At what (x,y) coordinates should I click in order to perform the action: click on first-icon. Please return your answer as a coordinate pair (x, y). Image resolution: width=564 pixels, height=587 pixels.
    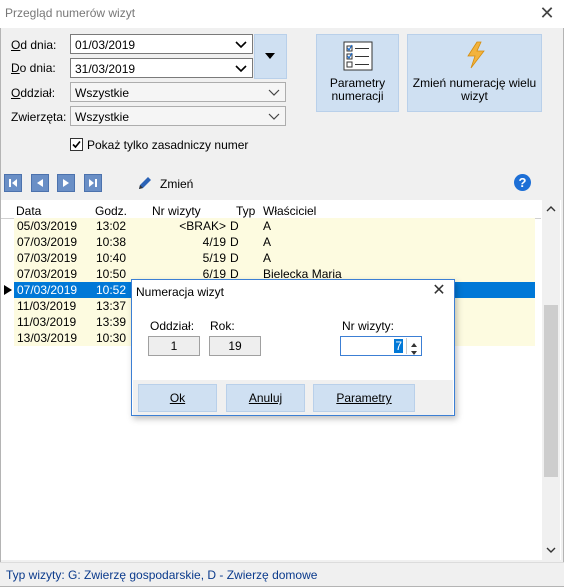
    Looking at the image, I should click on (13, 183).